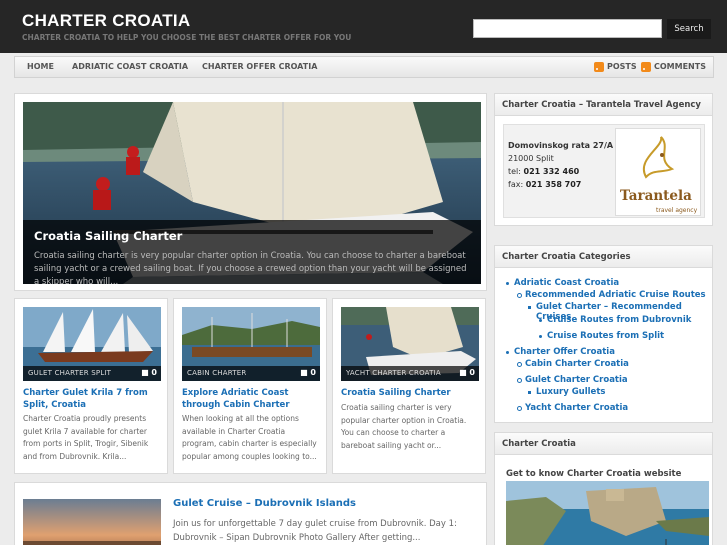 The width and height of the screenshot is (727, 545). Describe the element at coordinates (594, 474) in the screenshot. I see `widget-subtitle: Get to know Charter Croatia website` at that location.